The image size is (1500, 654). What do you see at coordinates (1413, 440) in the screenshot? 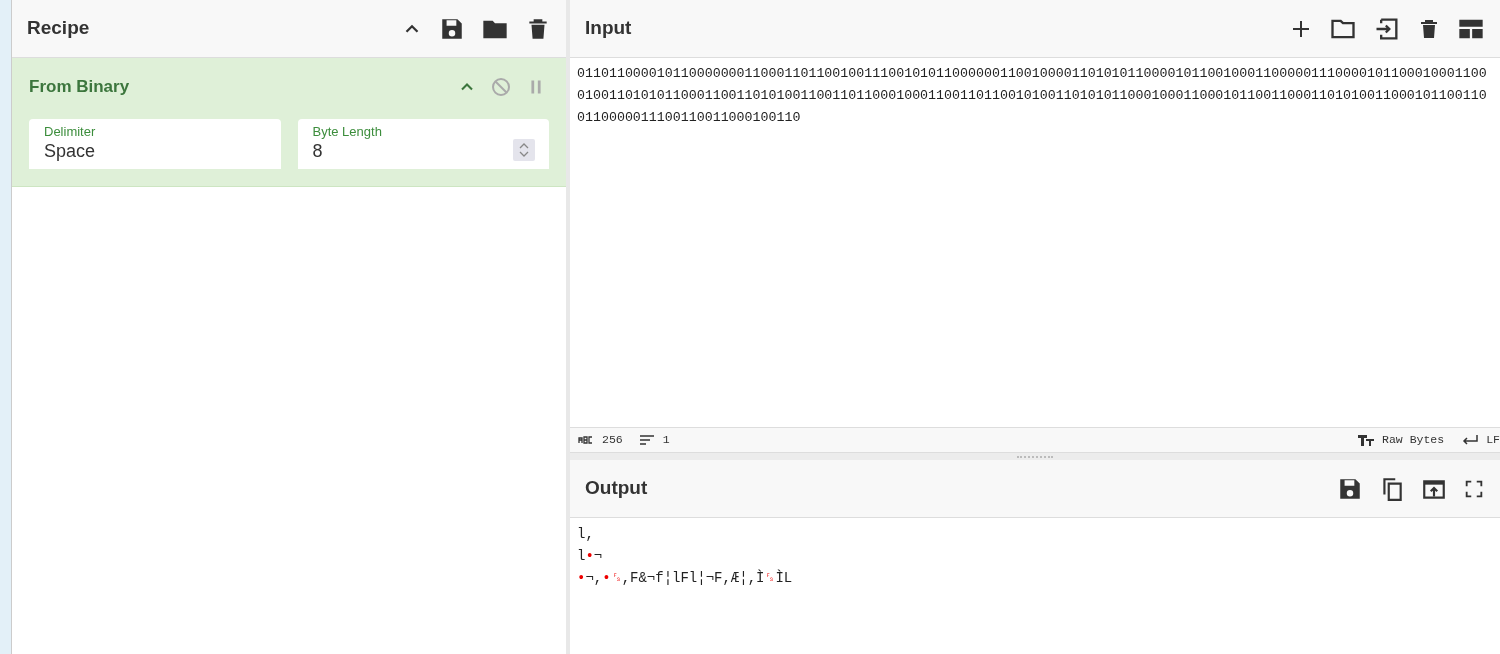
I see `encoding-button: Raw Bytes` at bounding box center [1413, 440].